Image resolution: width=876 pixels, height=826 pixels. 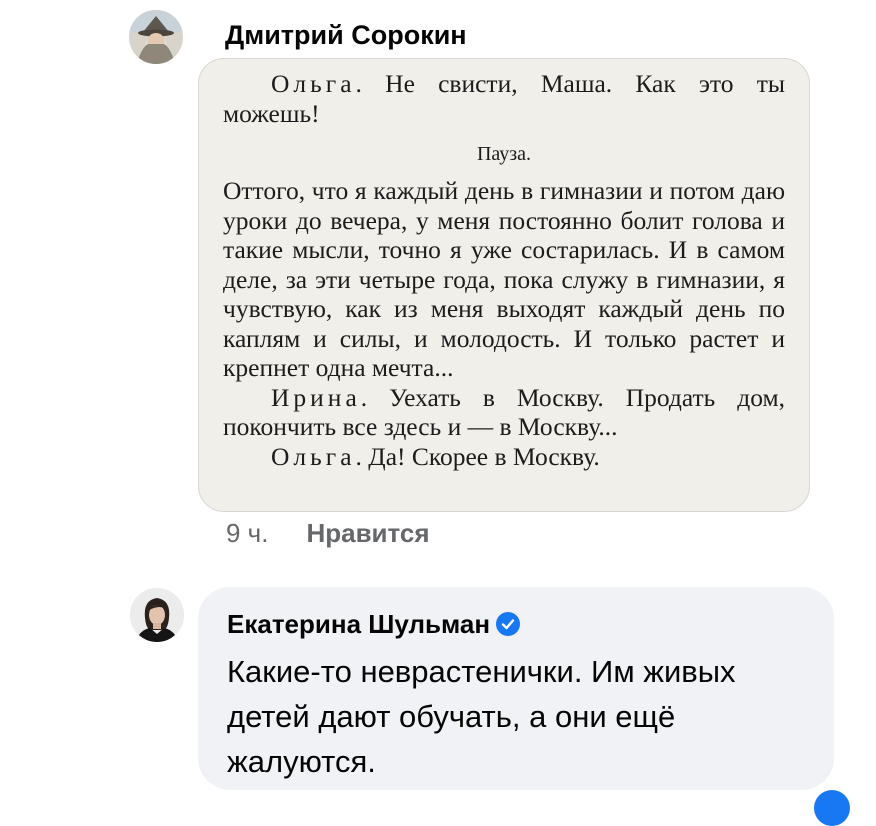 What do you see at coordinates (316, 397) in the screenshot?
I see `speaker-name: Ирина` at bounding box center [316, 397].